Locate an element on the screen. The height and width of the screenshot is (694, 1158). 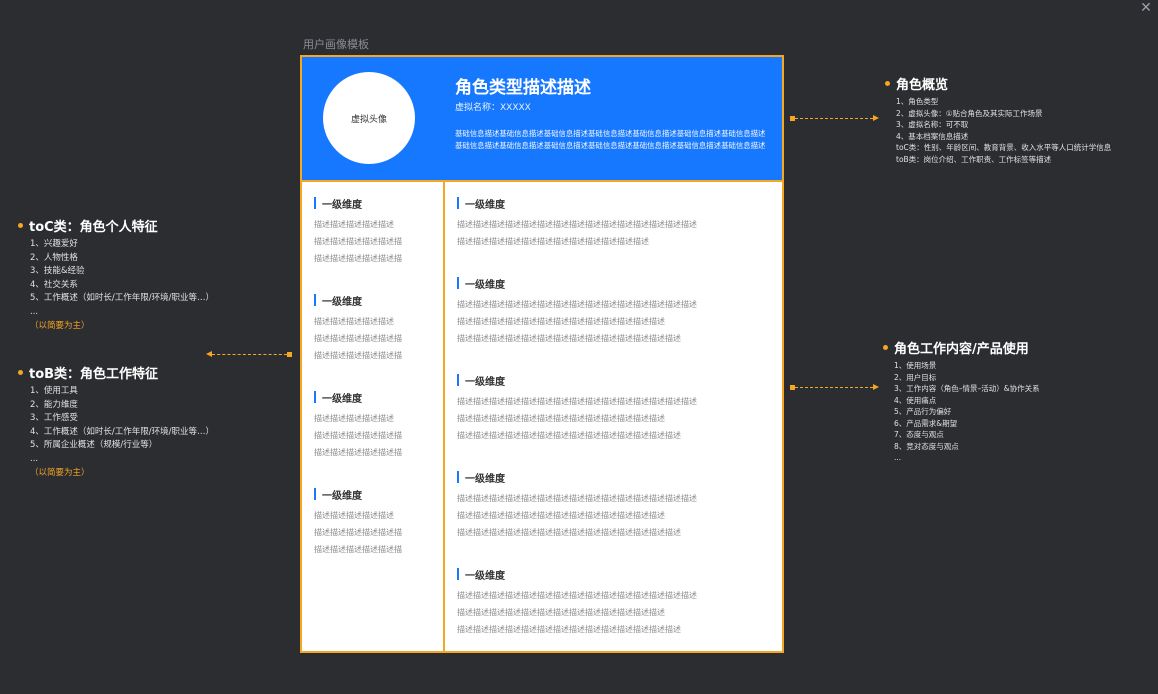
overview-item: 3、虚拟名称：可不取 is located at coordinates (932, 124).